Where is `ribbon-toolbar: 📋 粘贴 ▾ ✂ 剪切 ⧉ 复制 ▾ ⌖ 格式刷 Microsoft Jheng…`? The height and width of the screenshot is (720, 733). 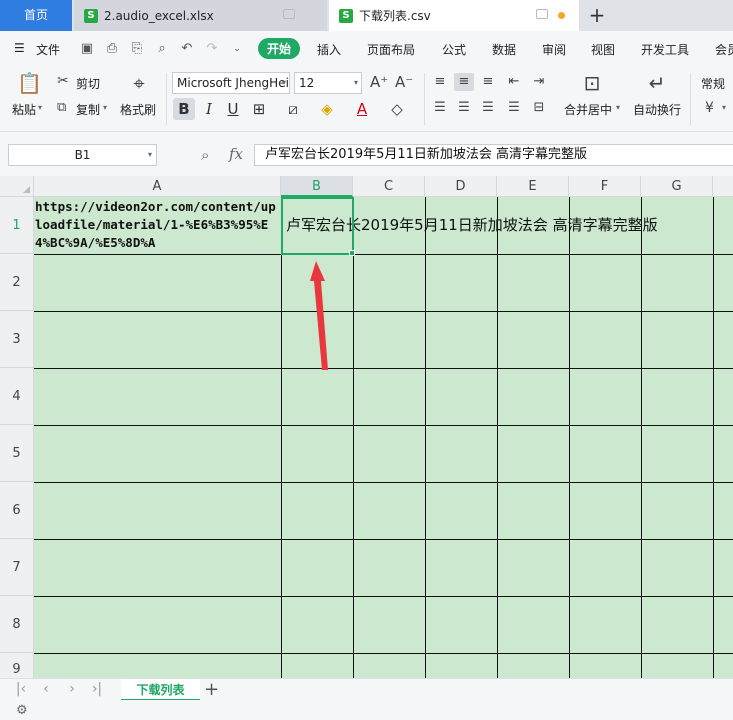
ribbon-toolbar: 📋 粘贴 ▾ ✂ 剪切 ⧉ 复制 ▾ ⌖ 格式刷 Microsoft Jheng… is located at coordinates (366, 99).